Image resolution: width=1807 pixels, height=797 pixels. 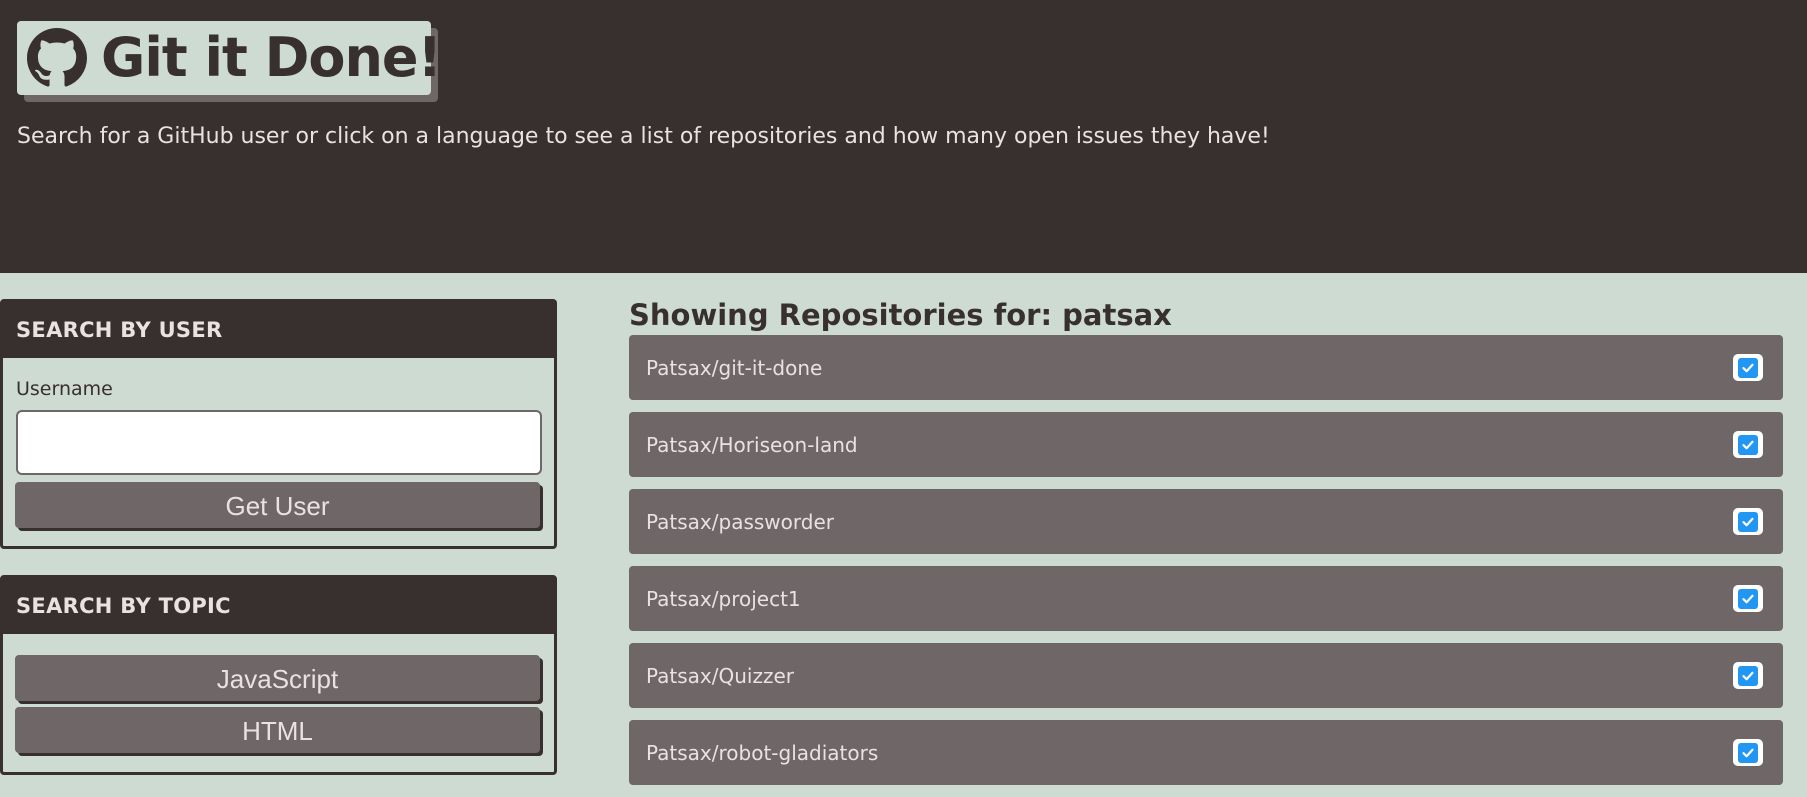 What do you see at coordinates (278, 606) in the screenshot?
I see `search-topic-title: SEARCH BY TOPIC` at bounding box center [278, 606].